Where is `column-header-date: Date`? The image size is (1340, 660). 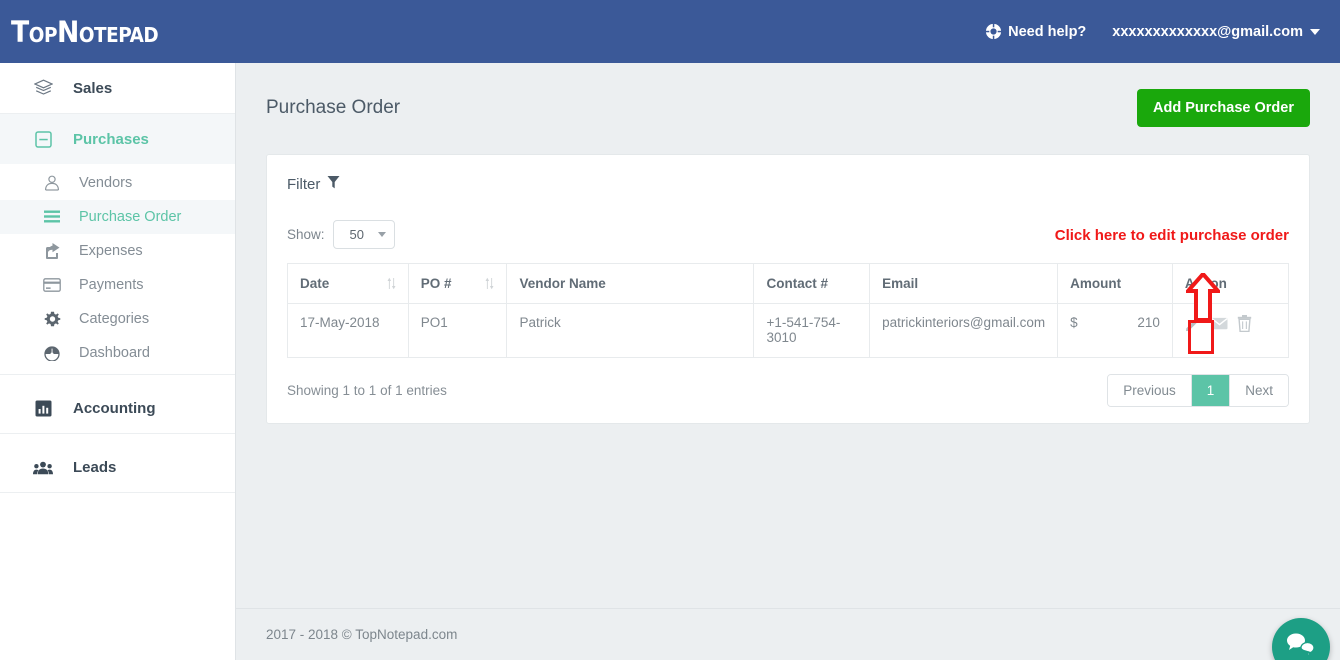 column-header-date: Date is located at coordinates (348, 283).